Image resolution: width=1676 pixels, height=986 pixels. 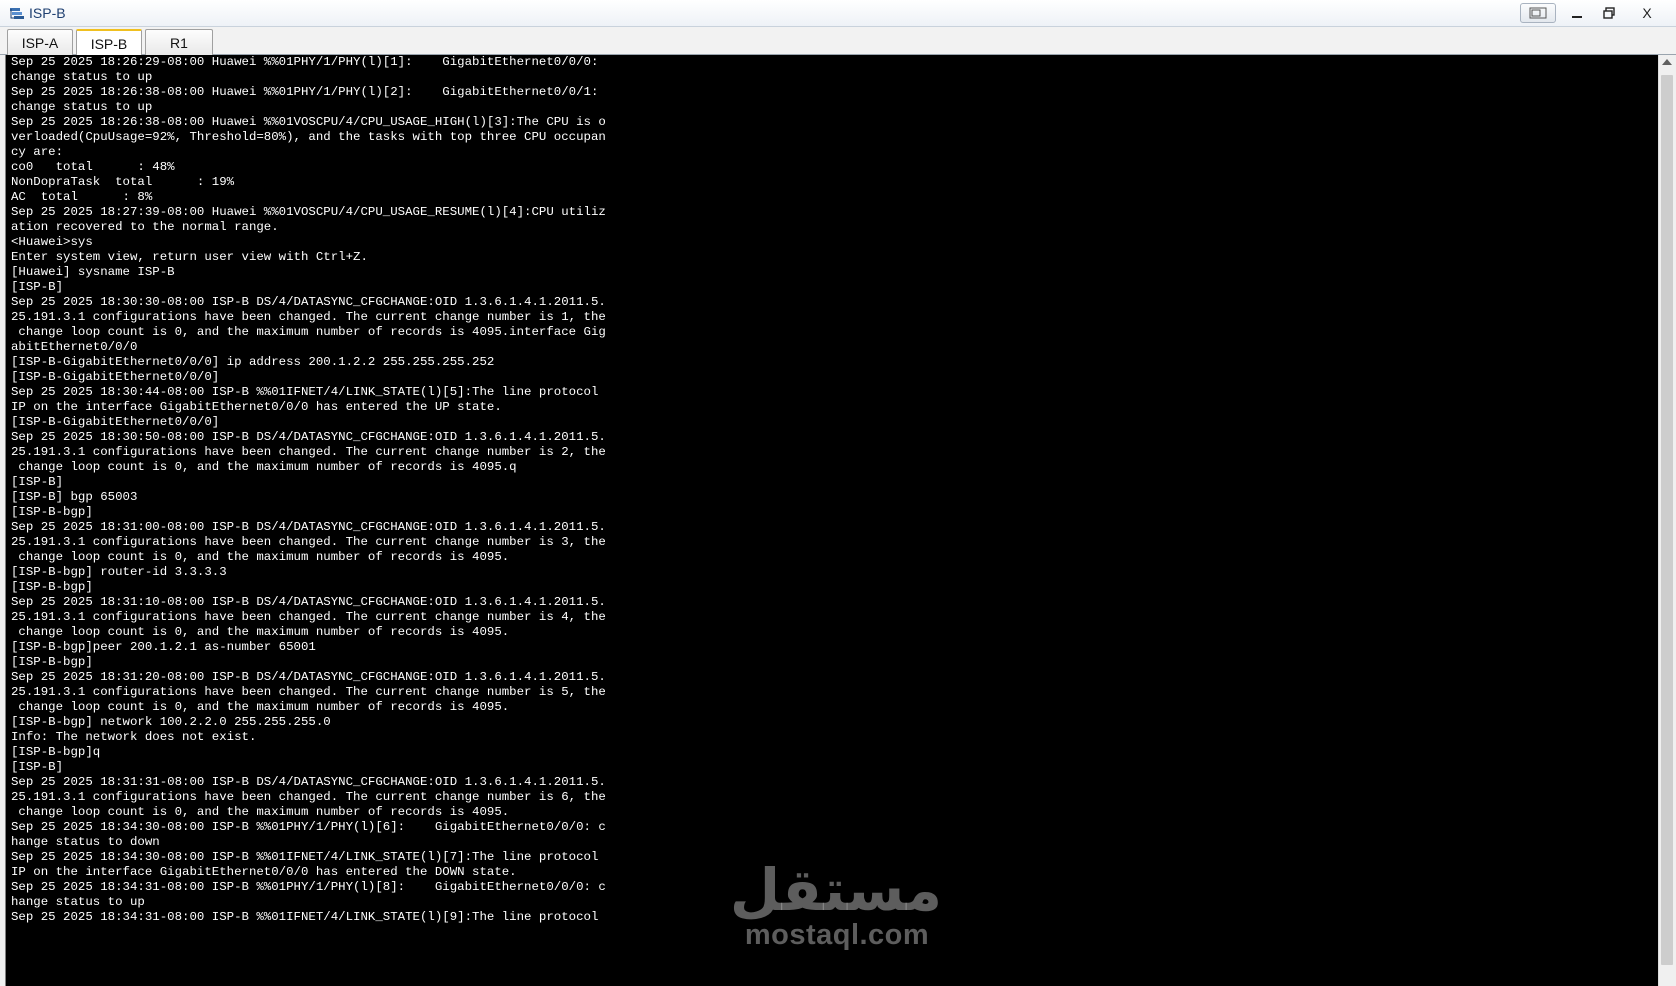 I want to click on terminal-line: abitEthernet0/0/0, so click(x=74, y=347).